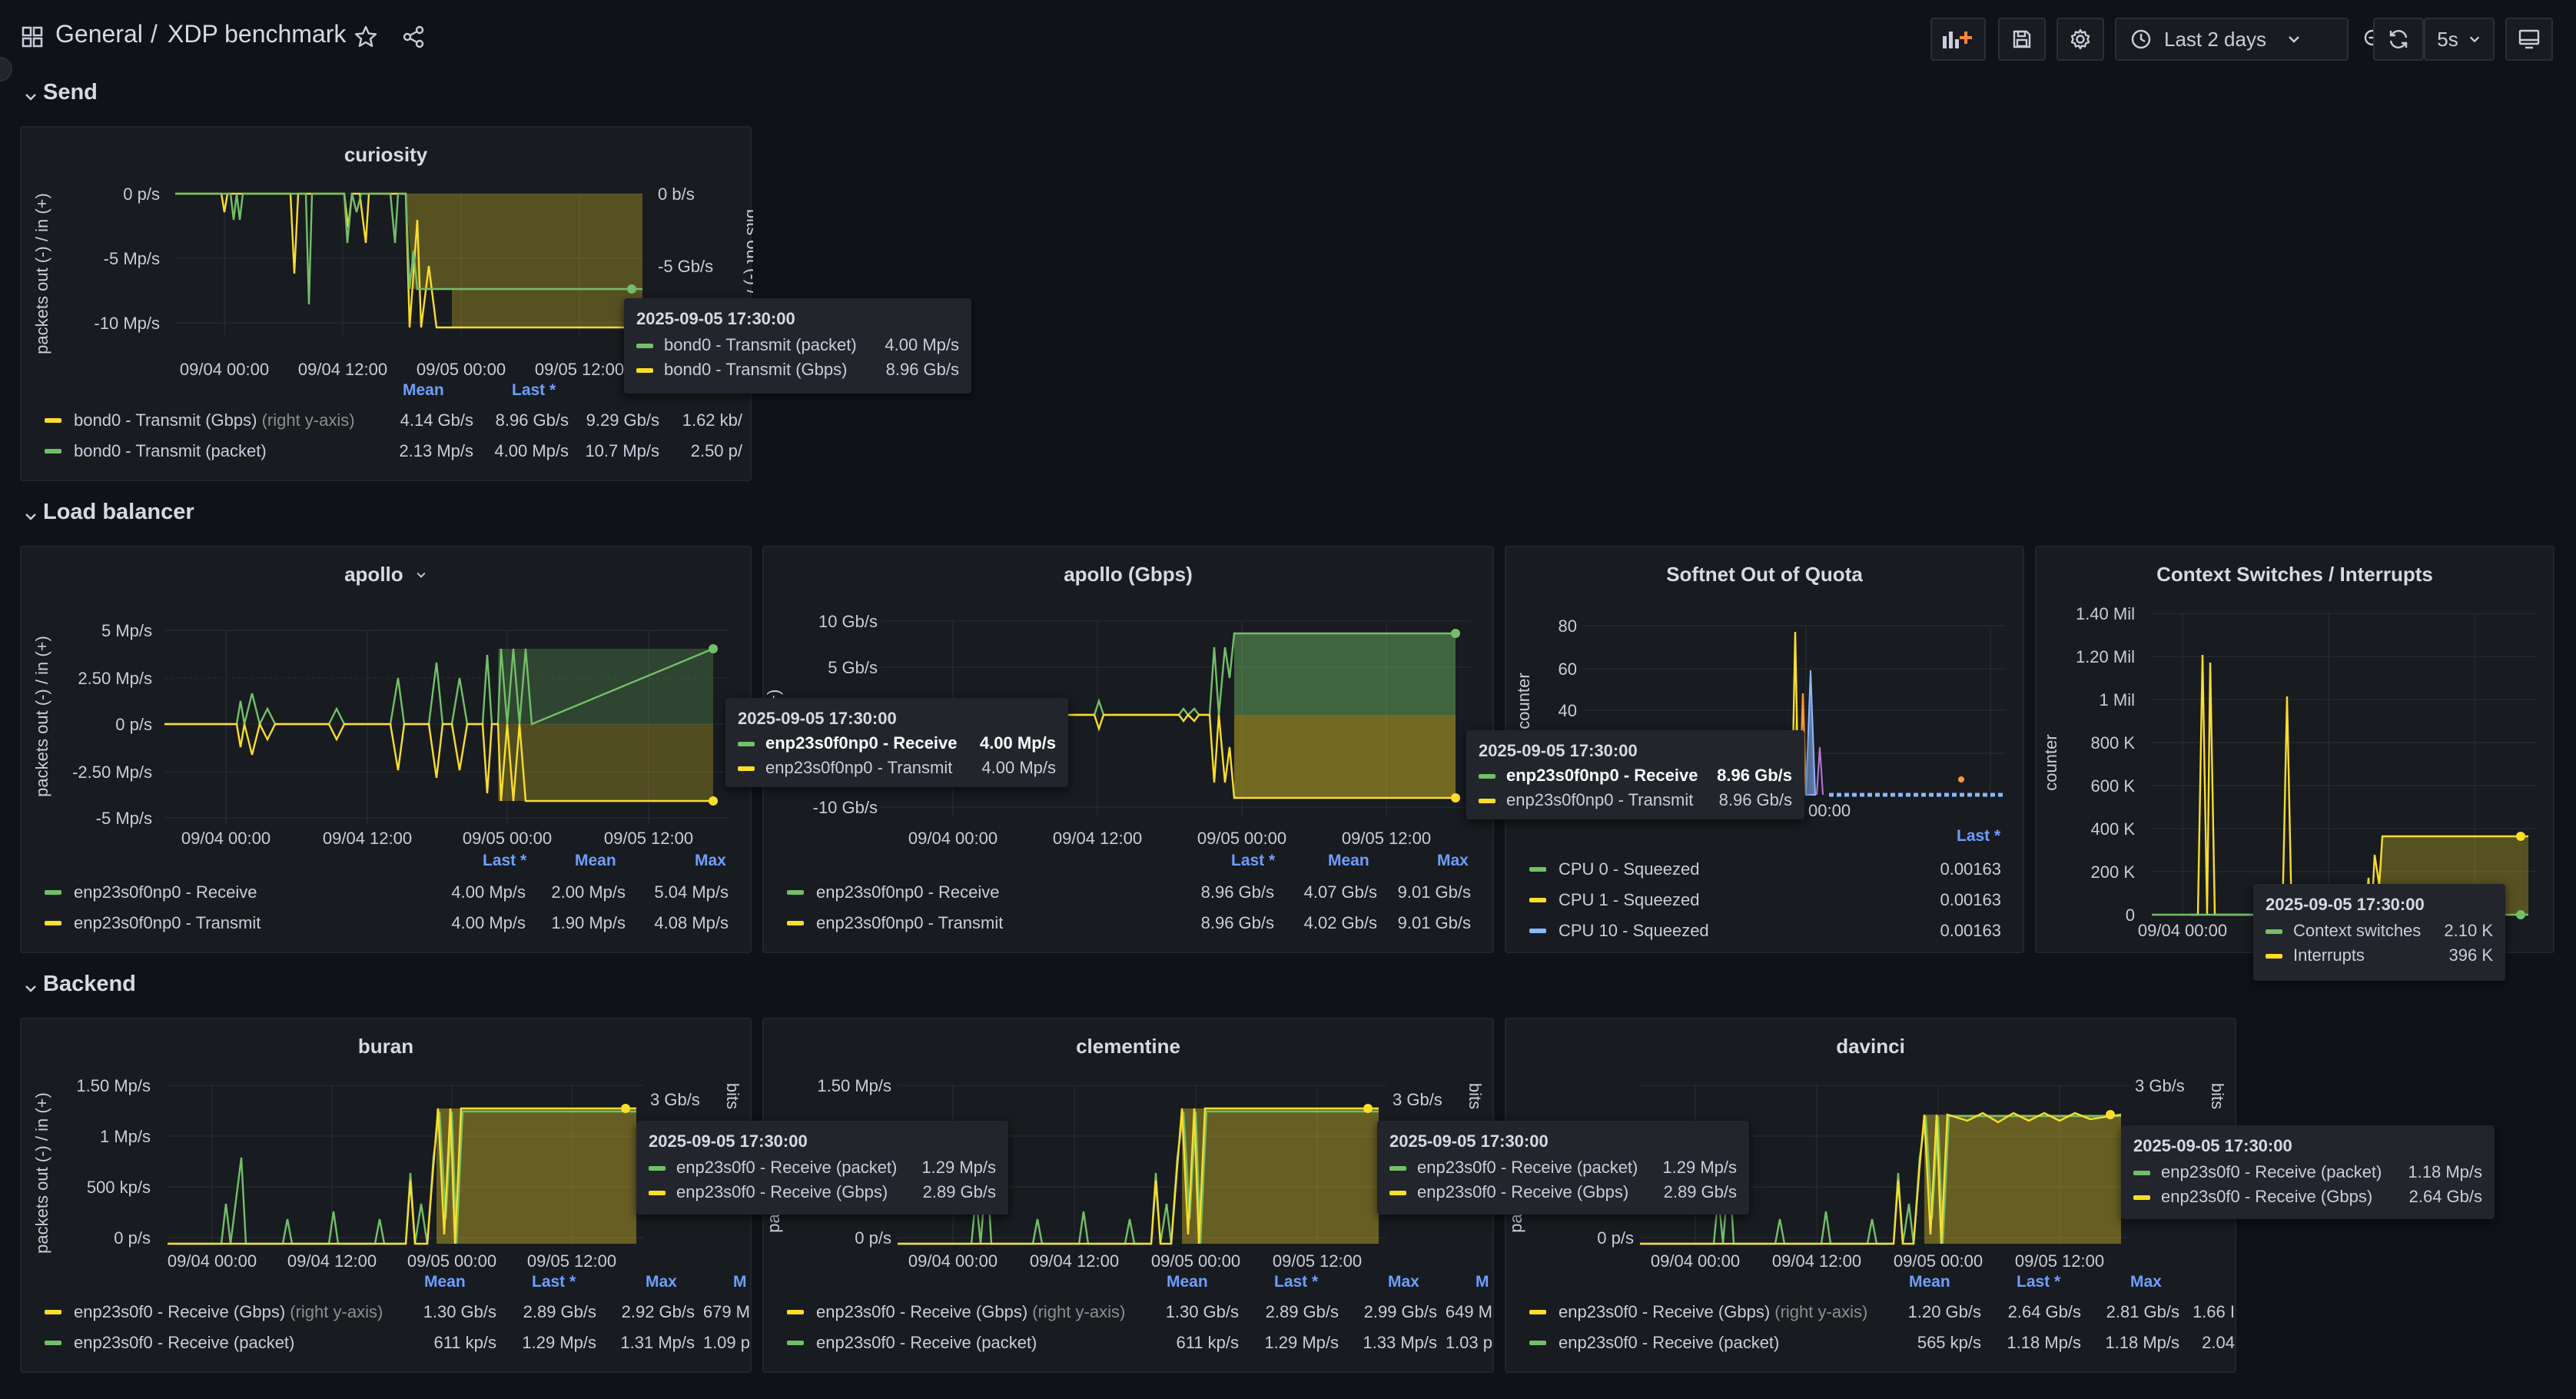  I want to click on row-load-balancer: Load balancer, so click(138, 515).